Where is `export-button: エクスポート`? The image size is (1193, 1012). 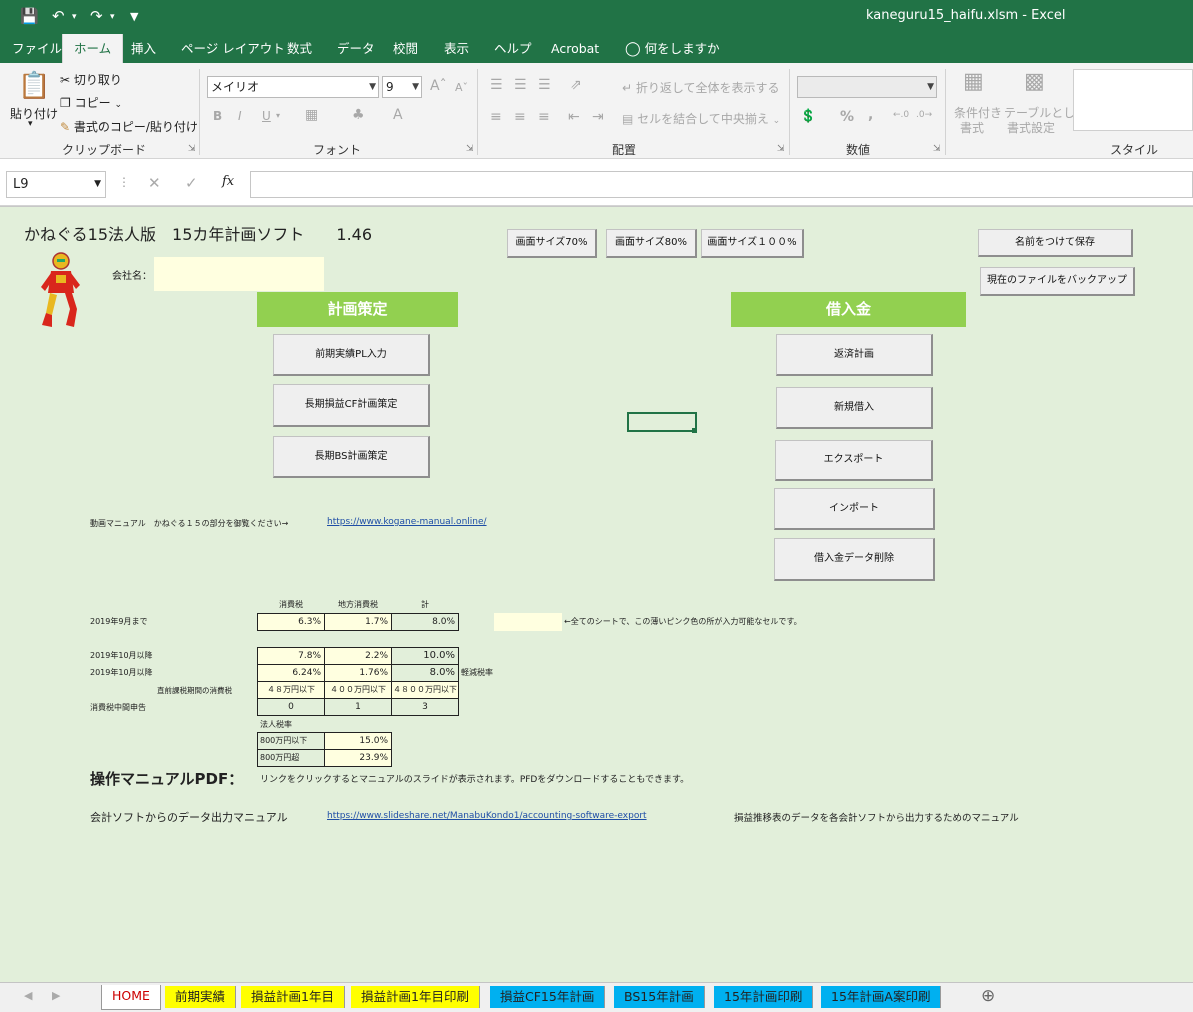 export-button: エクスポート is located at coordinates (854, 460).